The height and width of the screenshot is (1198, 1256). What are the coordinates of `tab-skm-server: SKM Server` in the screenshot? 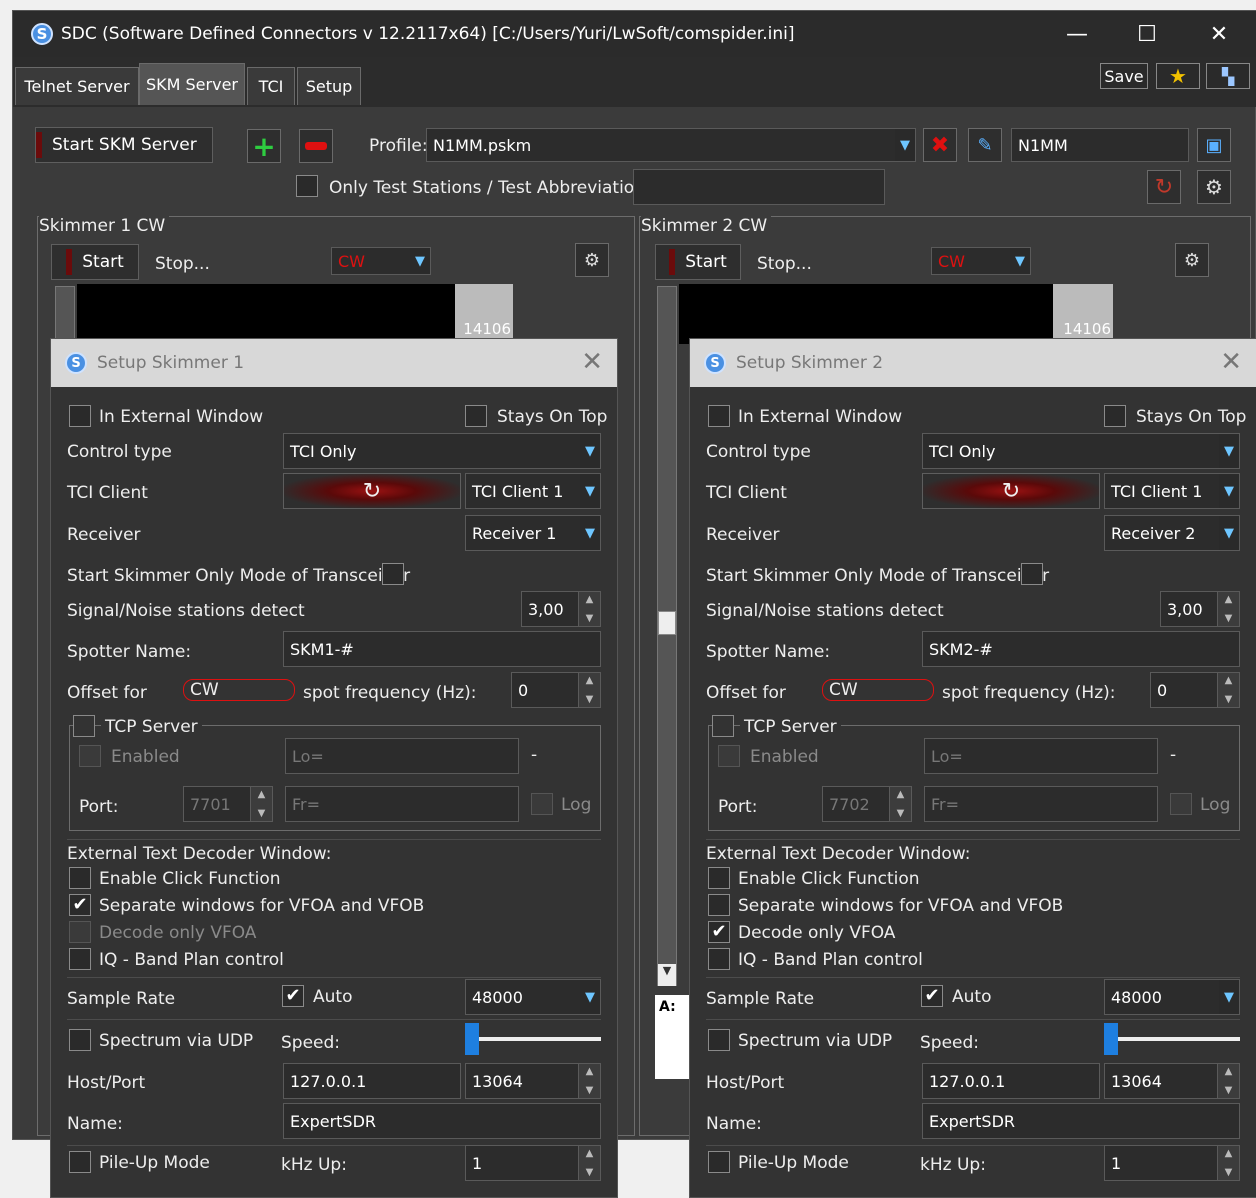 It's located at (192, 84).